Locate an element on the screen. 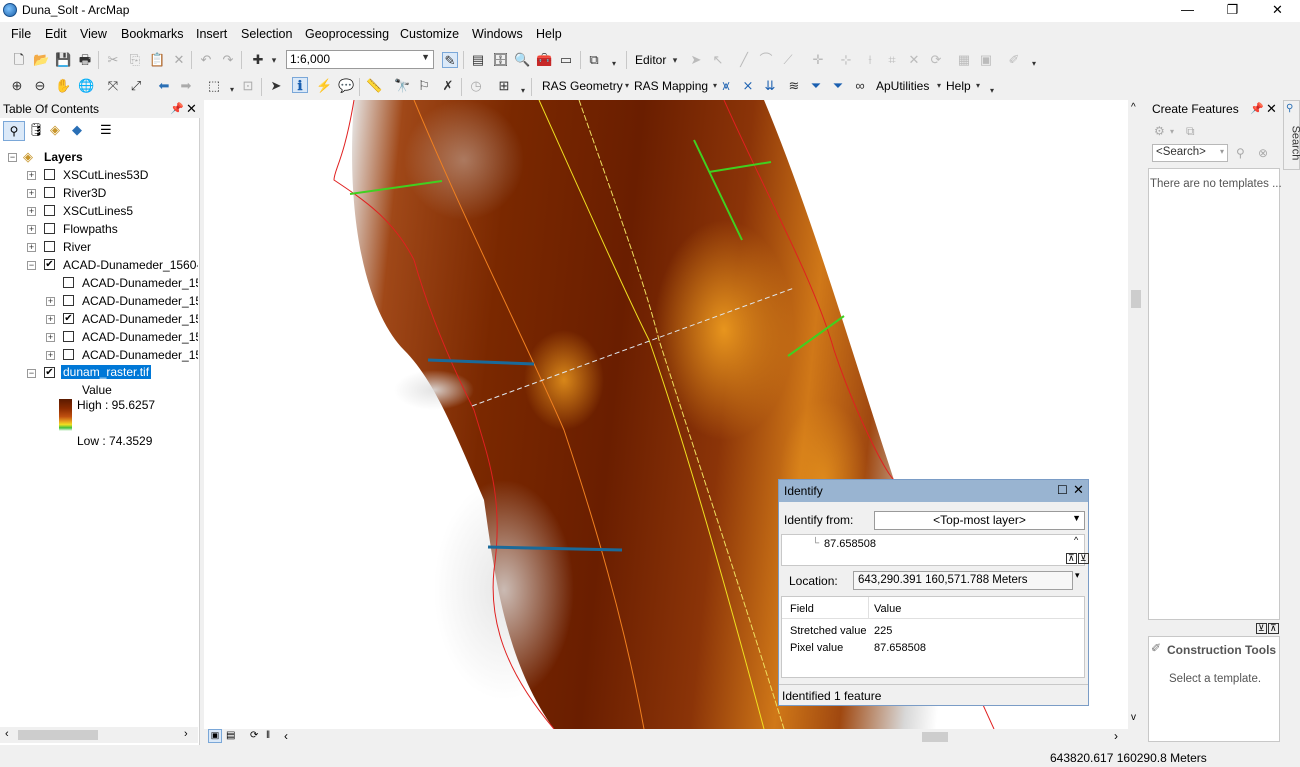 This screenshot has height=767, width=1300. identify-tool-icon: ℹ is located at coordinates (300, 85).